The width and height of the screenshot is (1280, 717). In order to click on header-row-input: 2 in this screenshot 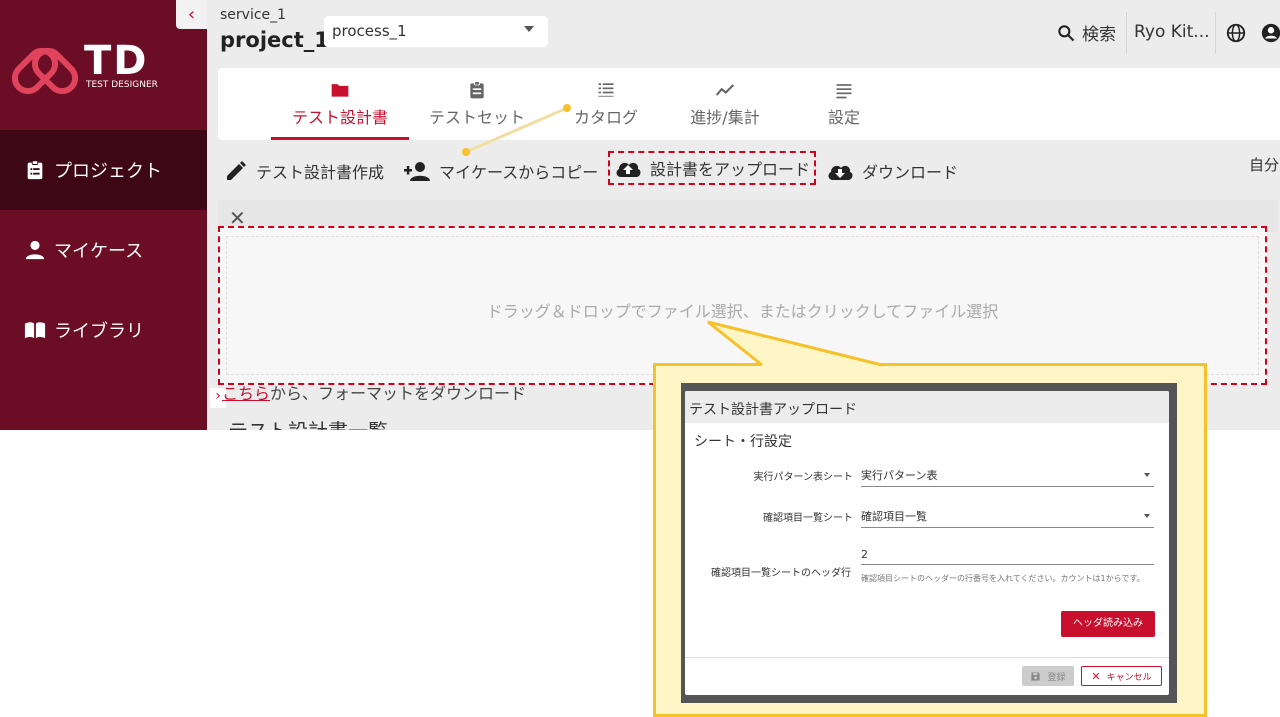, I will do `click(1007, 556)`.